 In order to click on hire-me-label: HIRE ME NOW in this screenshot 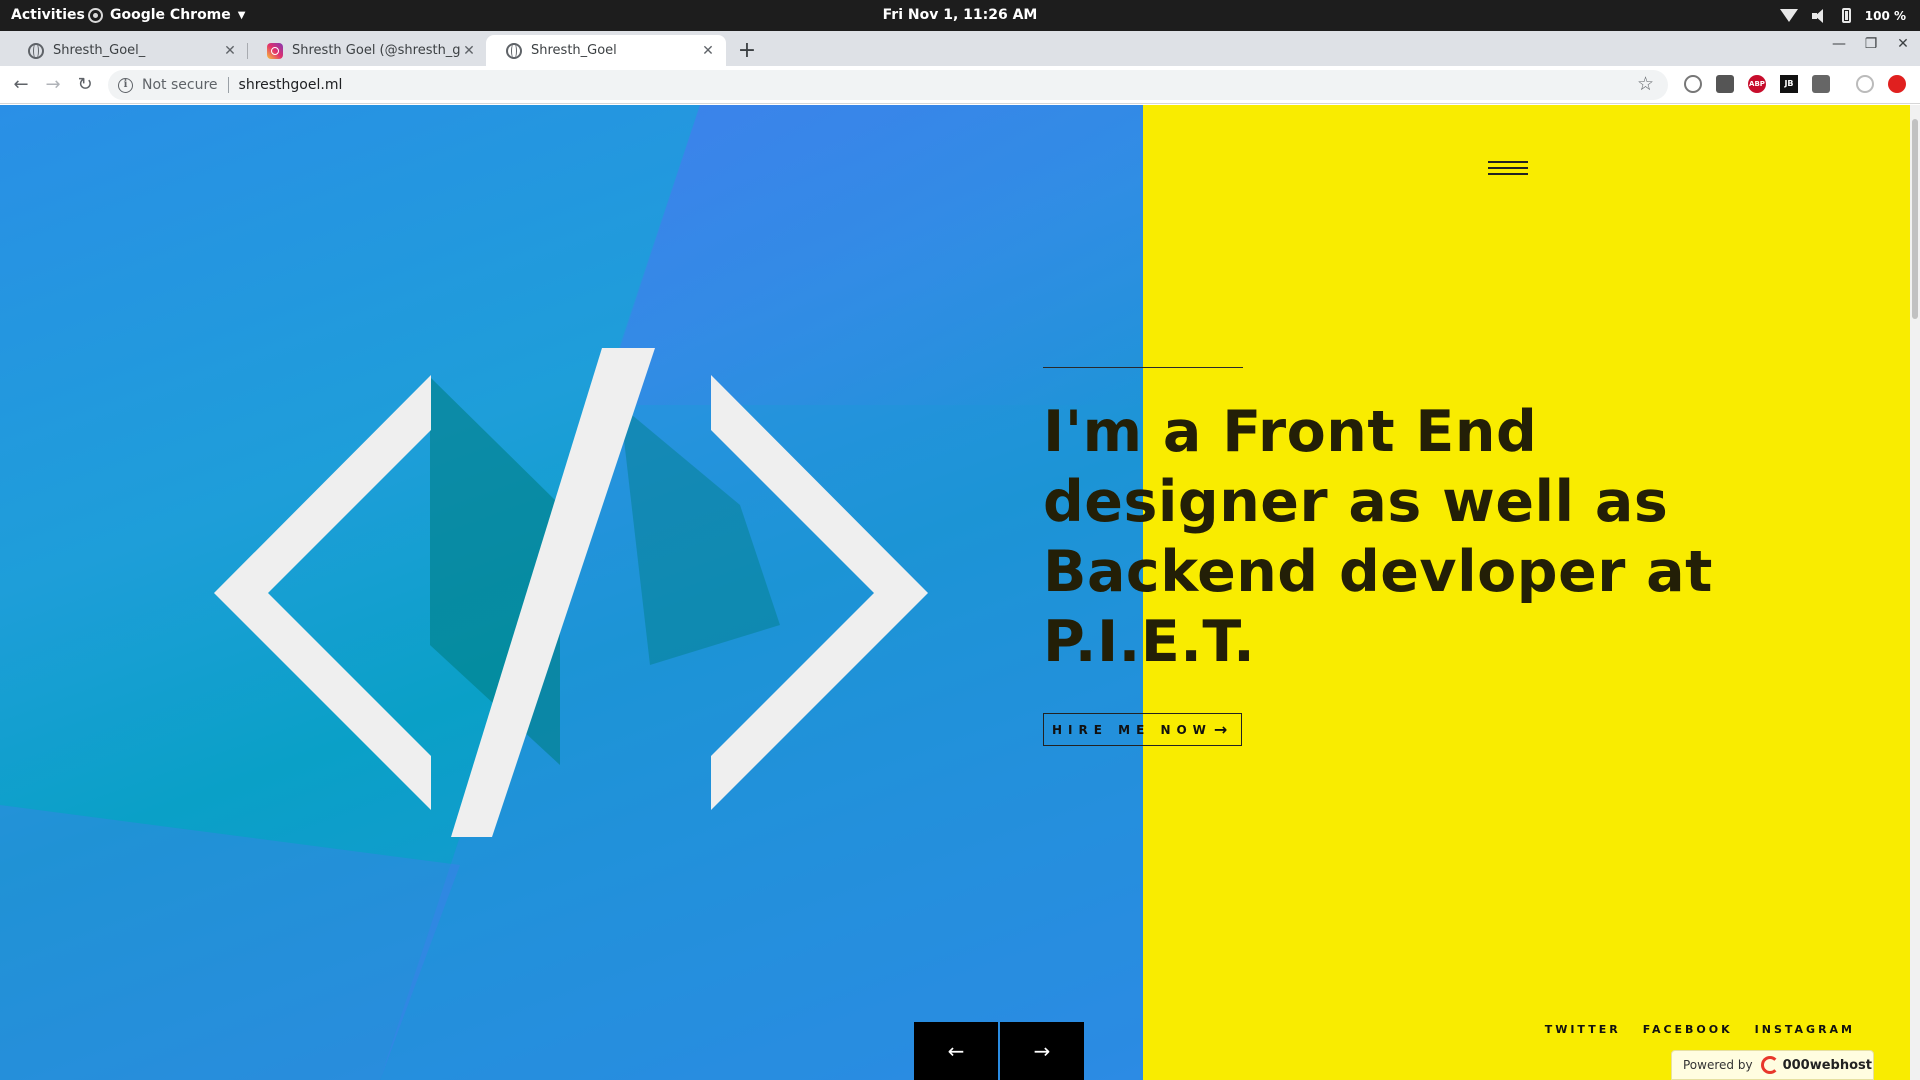, I will do `click(1132, 729)`.